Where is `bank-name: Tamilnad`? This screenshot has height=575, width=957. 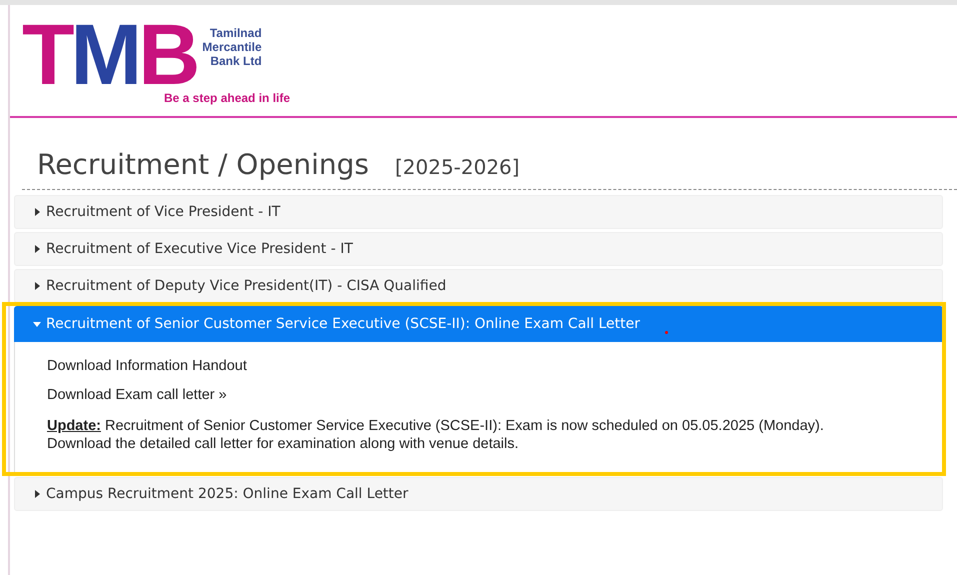 bank-name: Tamilnad is located at coordinates (235, 33).